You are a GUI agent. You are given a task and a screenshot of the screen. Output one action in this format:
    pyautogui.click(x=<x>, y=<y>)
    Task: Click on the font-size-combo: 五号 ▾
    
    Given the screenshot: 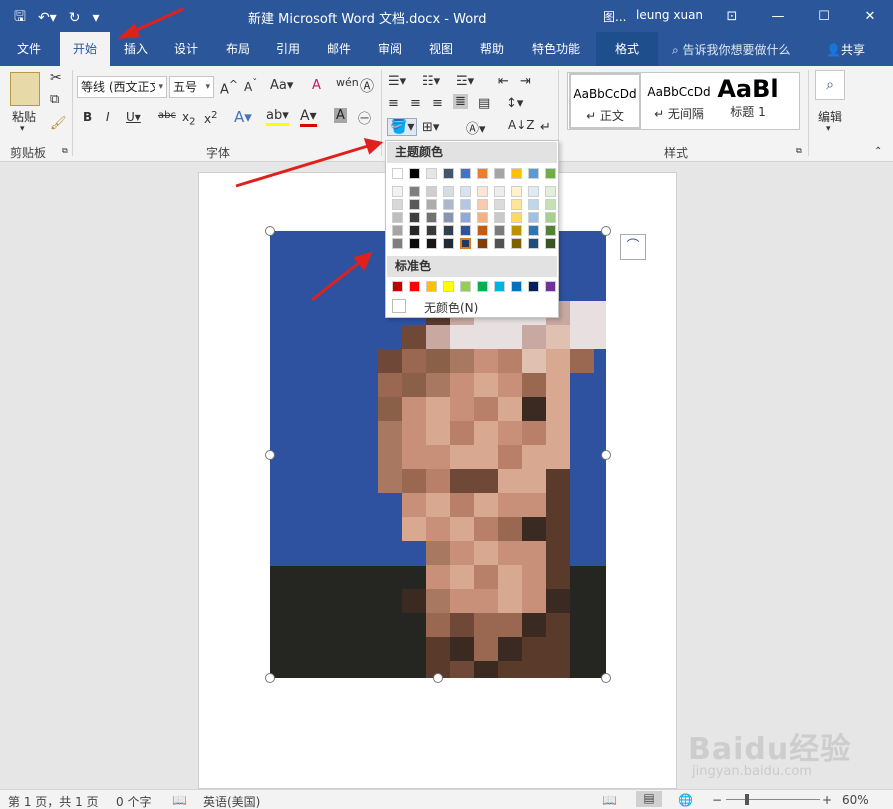 What is the action you would take?
    pyautogui.click(x=191, y=87)
    